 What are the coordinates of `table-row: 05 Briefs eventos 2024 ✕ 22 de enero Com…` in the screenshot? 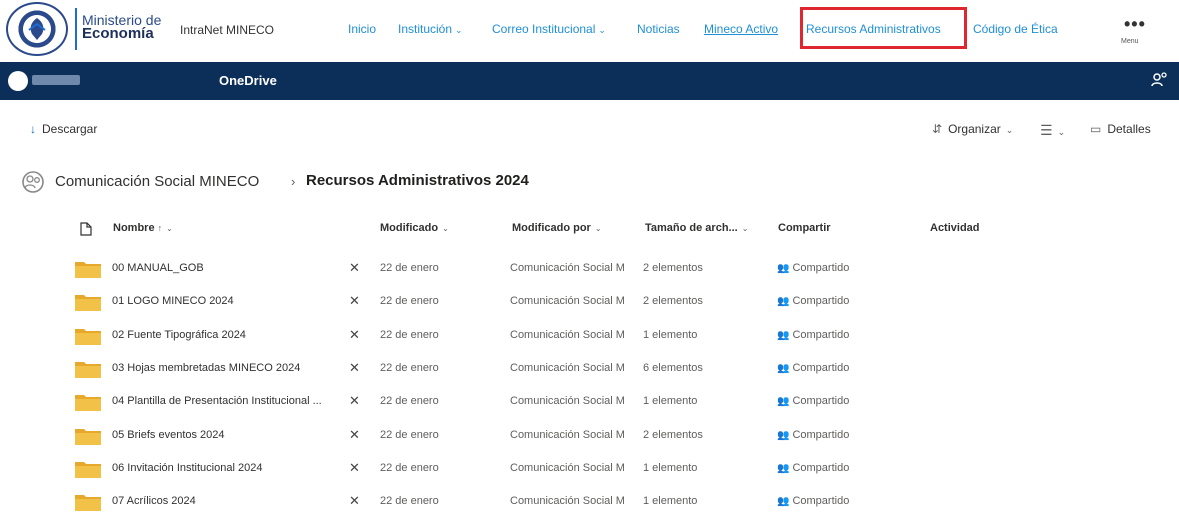 It's located at (600, 436).